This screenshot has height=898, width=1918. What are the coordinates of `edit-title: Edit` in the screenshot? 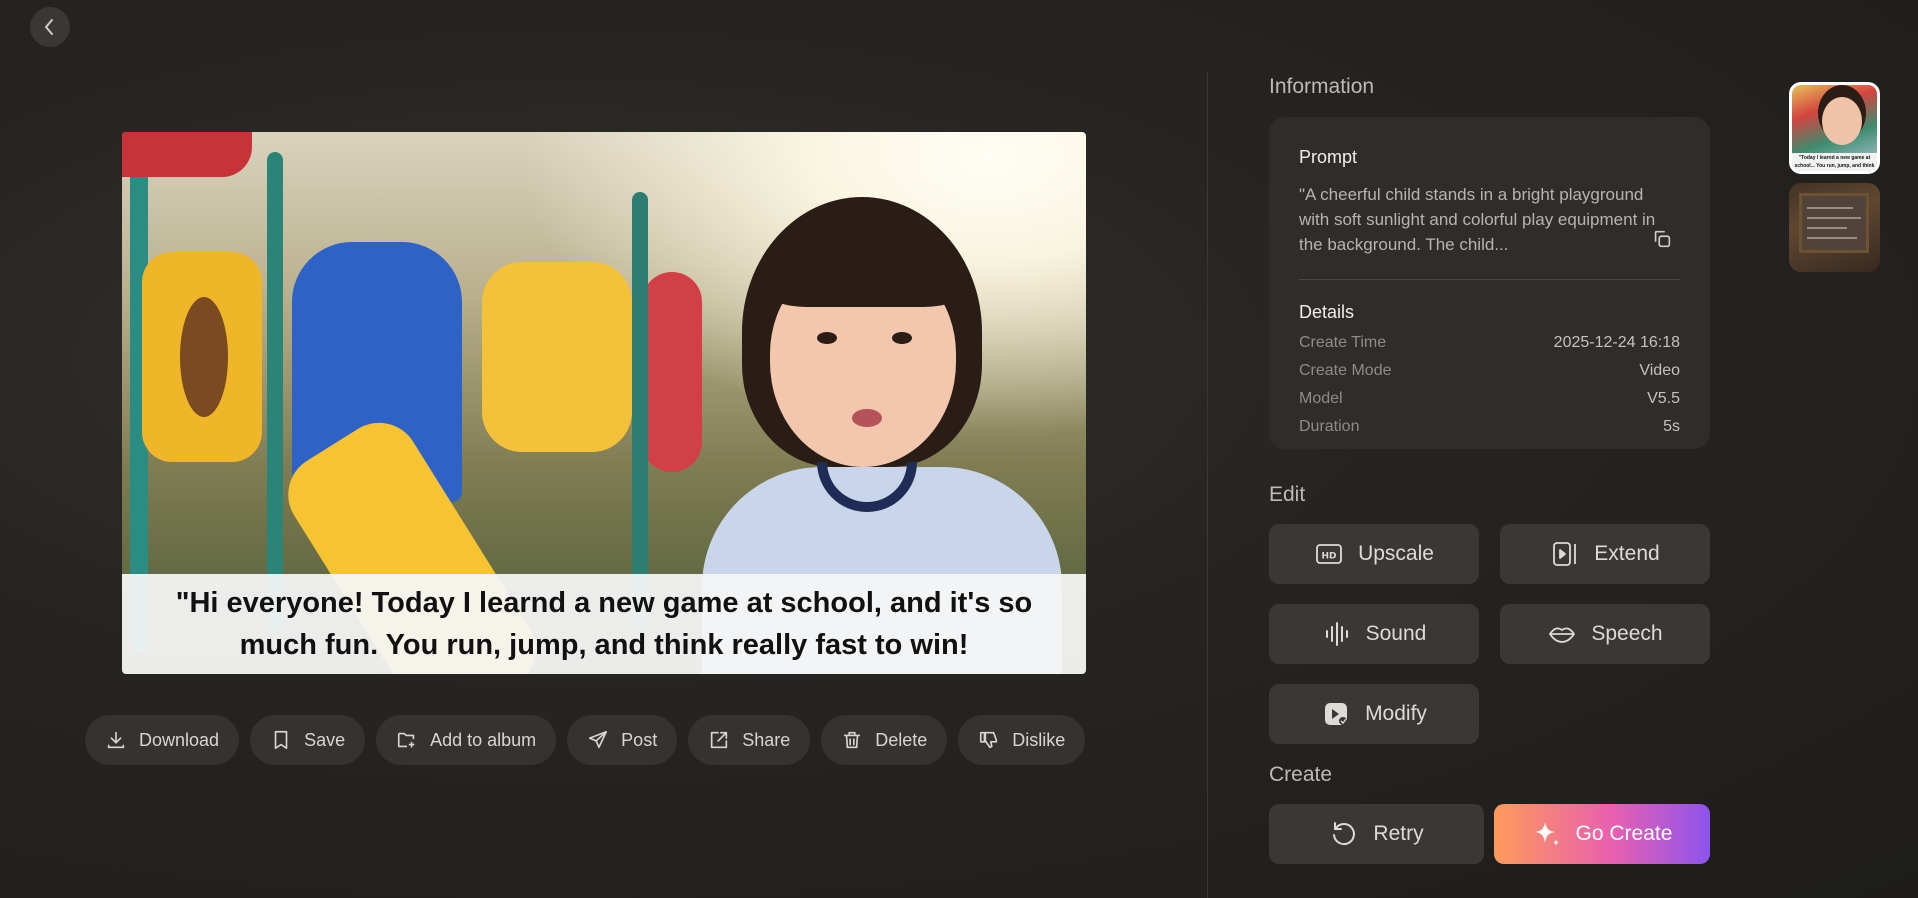 It's located at (1287, 494).